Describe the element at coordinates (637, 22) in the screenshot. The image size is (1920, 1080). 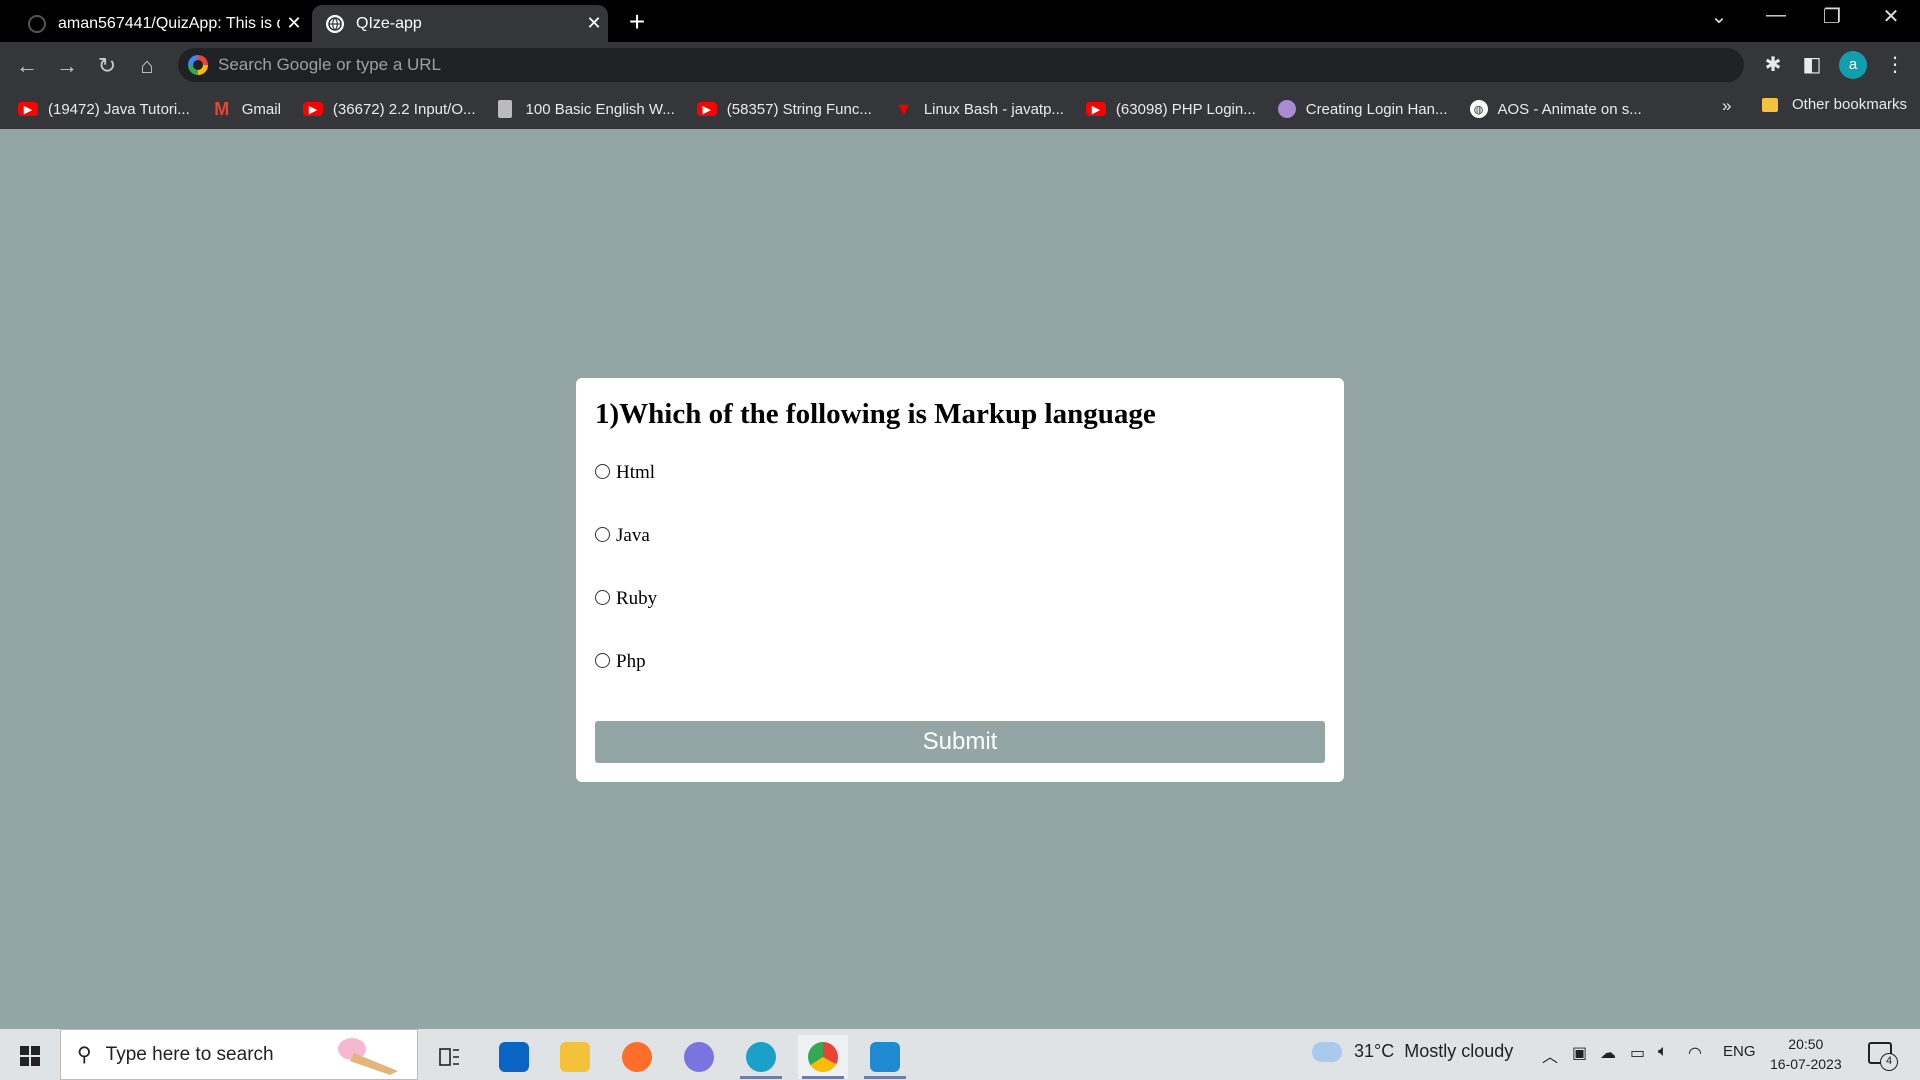
I see `new-tab-plus-icon: +` at that location.